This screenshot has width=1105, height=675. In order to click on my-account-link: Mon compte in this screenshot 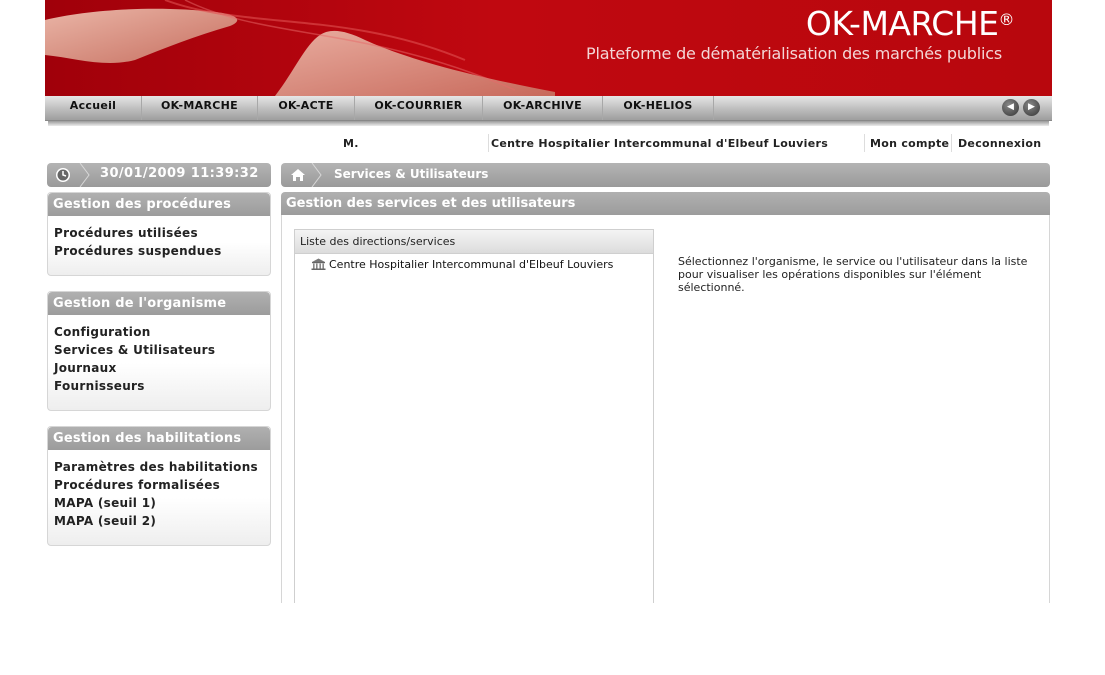, I will do `click(909, 143)`.